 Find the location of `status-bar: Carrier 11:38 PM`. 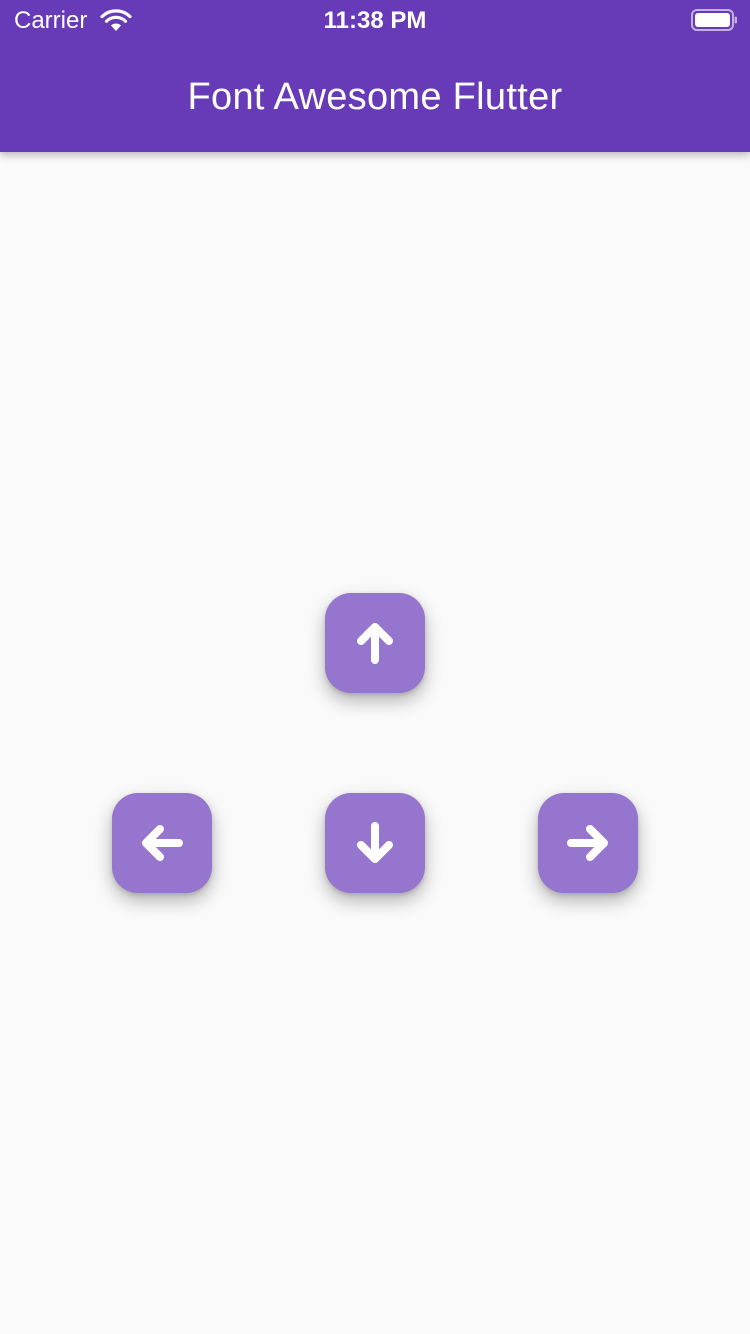

status-bar: Carrier 11:38 PM is located at coordinates (375, 20).